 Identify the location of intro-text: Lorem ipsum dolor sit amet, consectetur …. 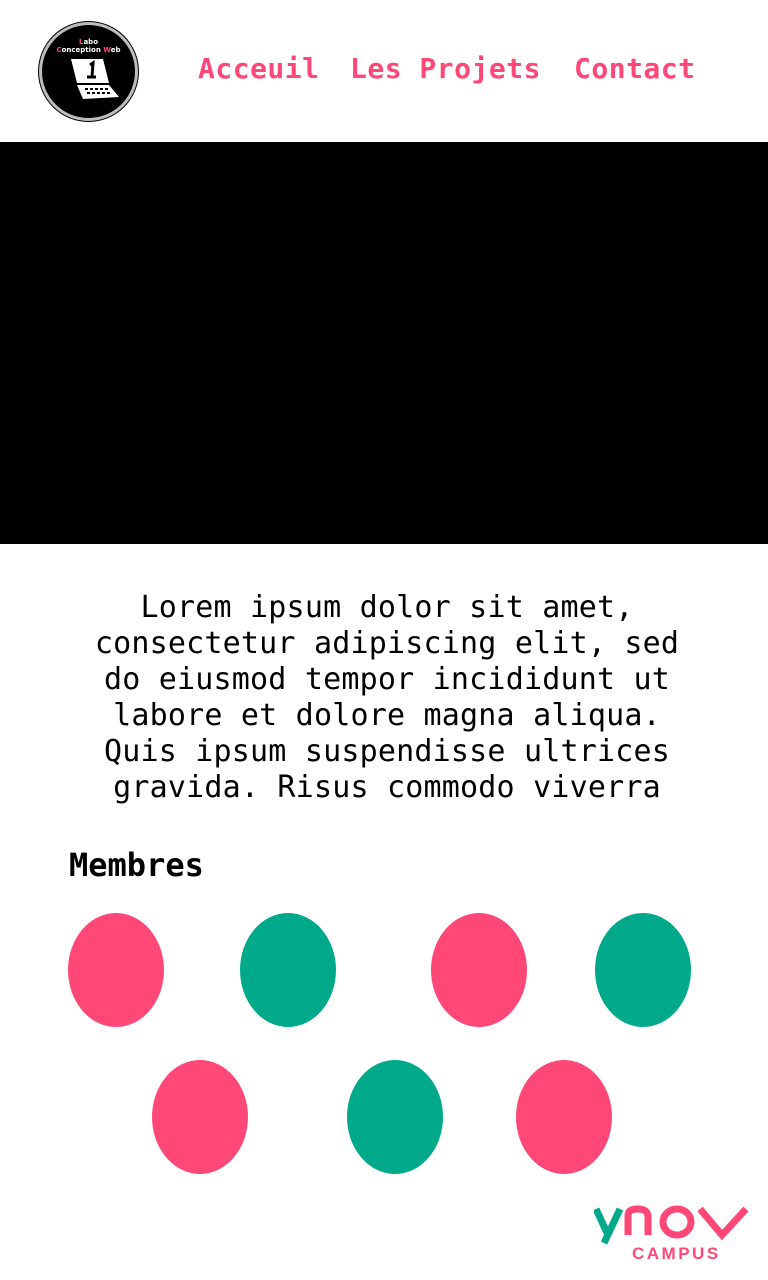
(387, 697).